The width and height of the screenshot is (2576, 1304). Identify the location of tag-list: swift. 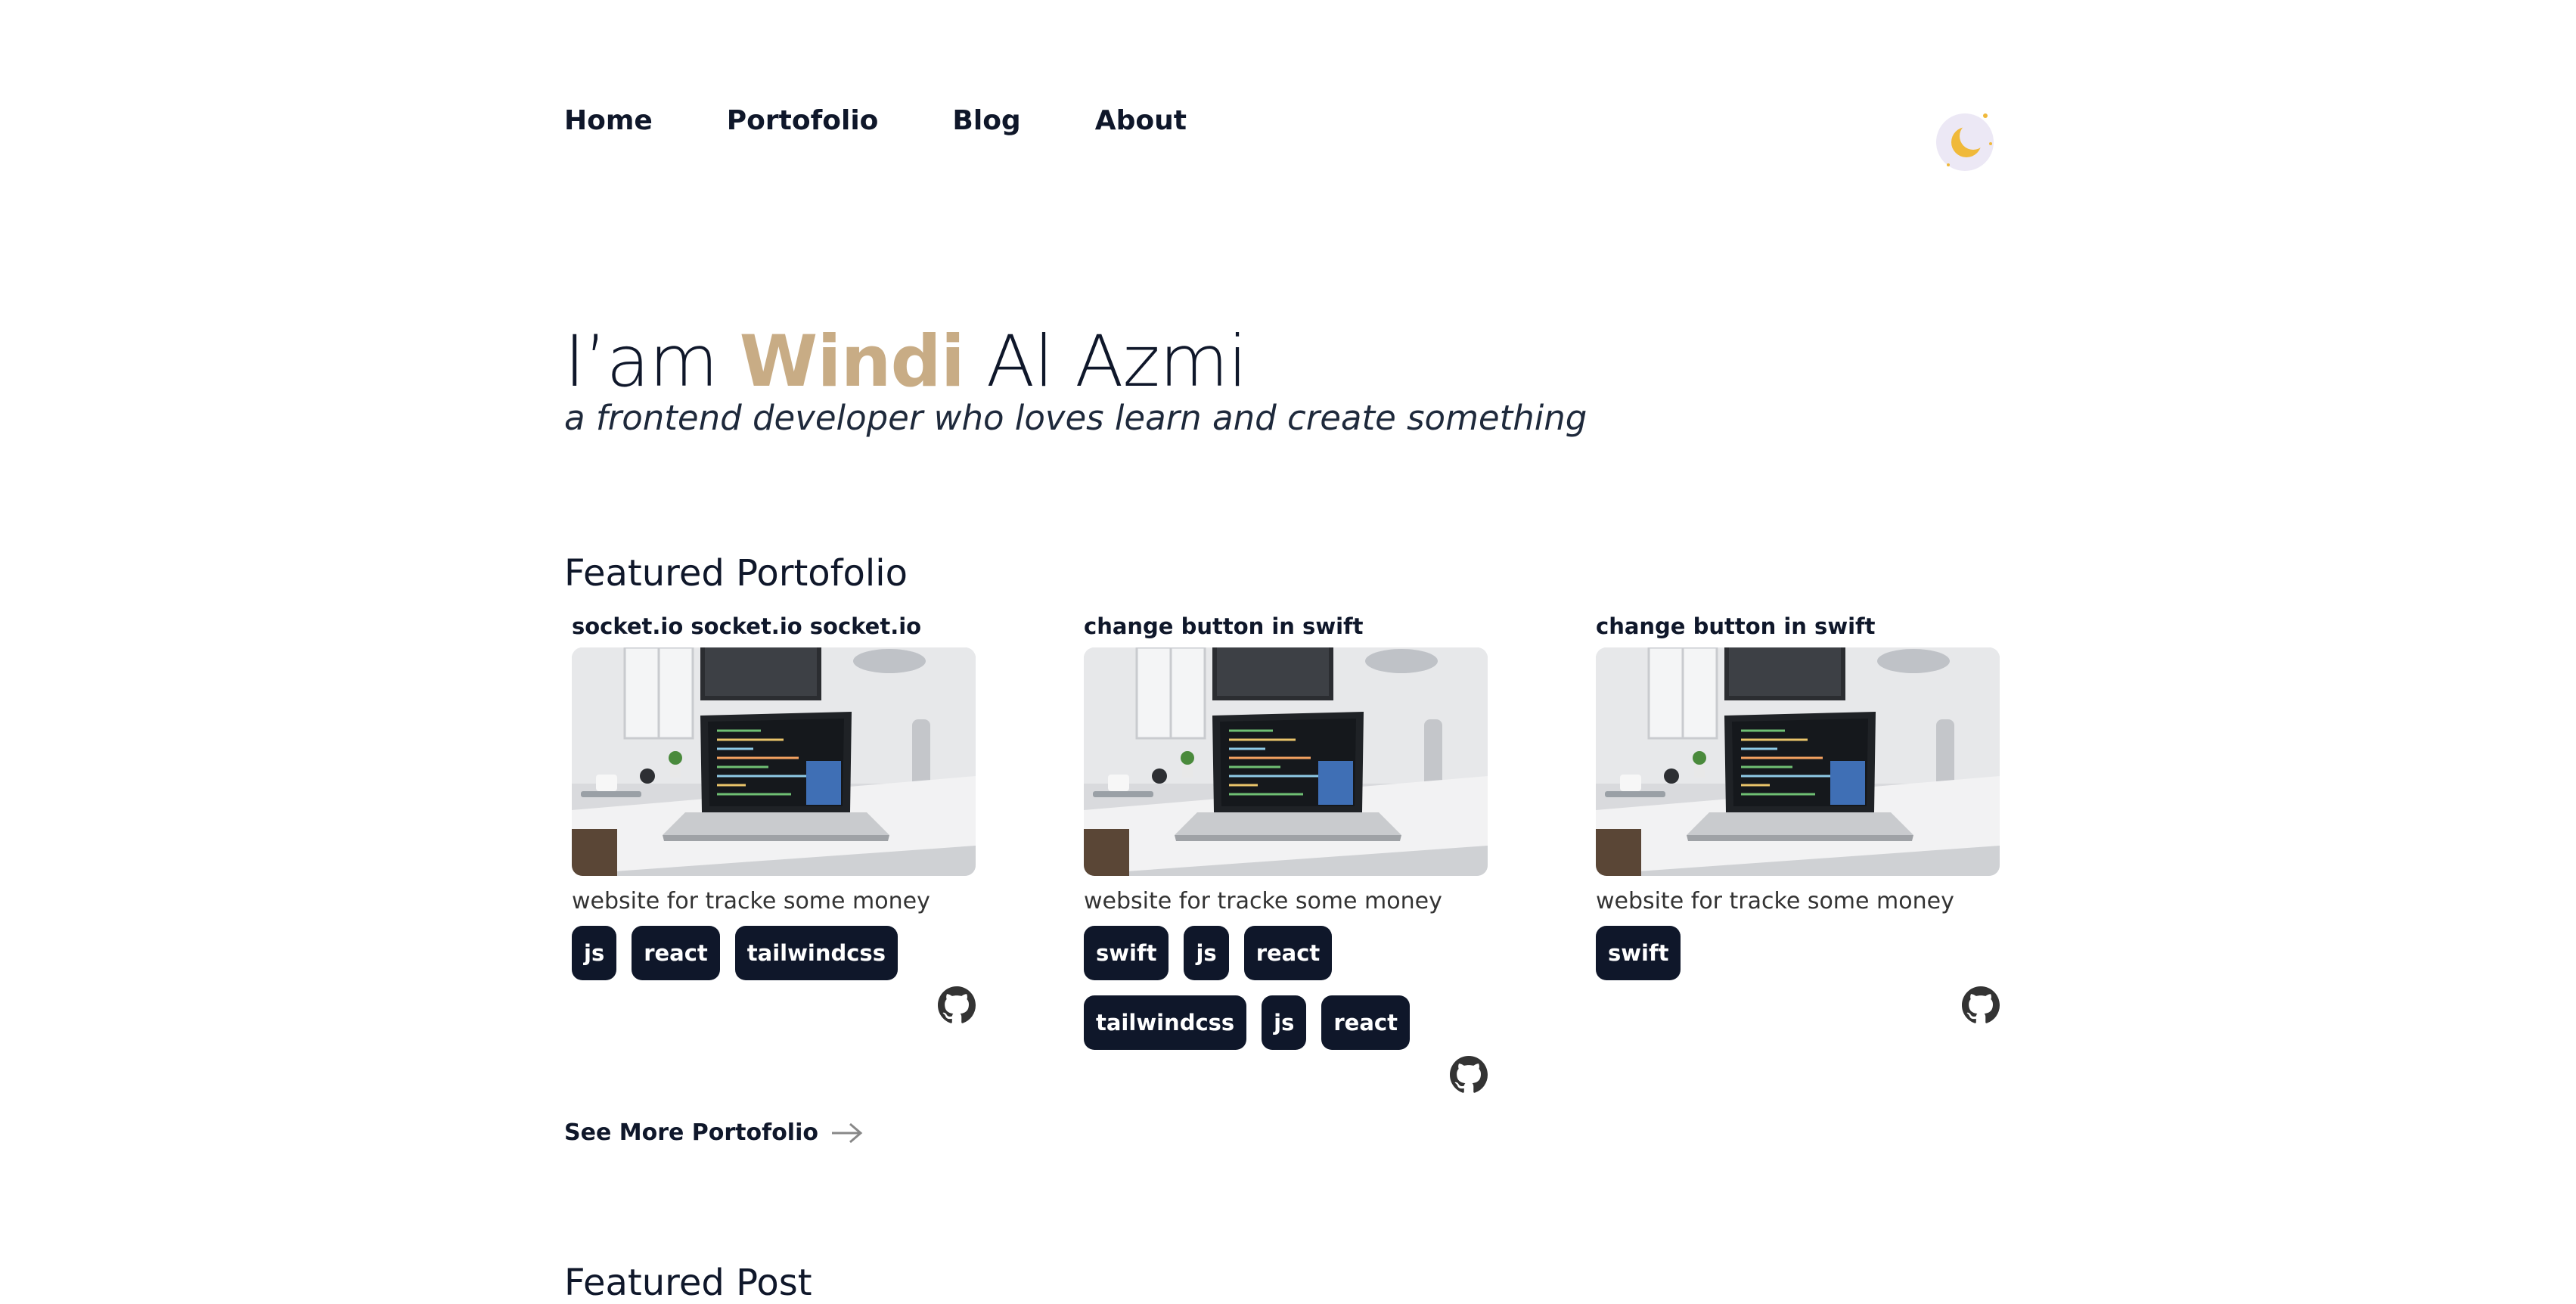
(1798, 953).